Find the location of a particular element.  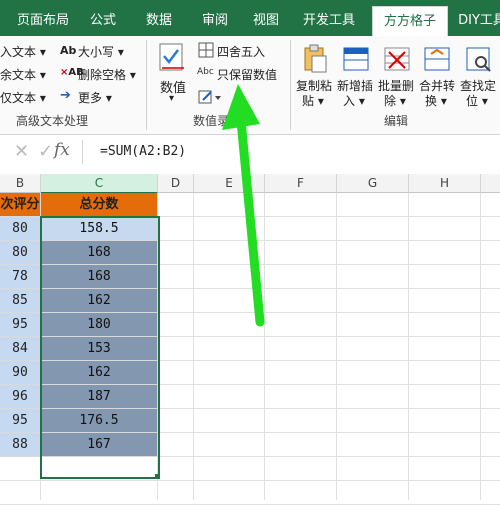

merge-convert-icon is located at coordinates (437, 59).